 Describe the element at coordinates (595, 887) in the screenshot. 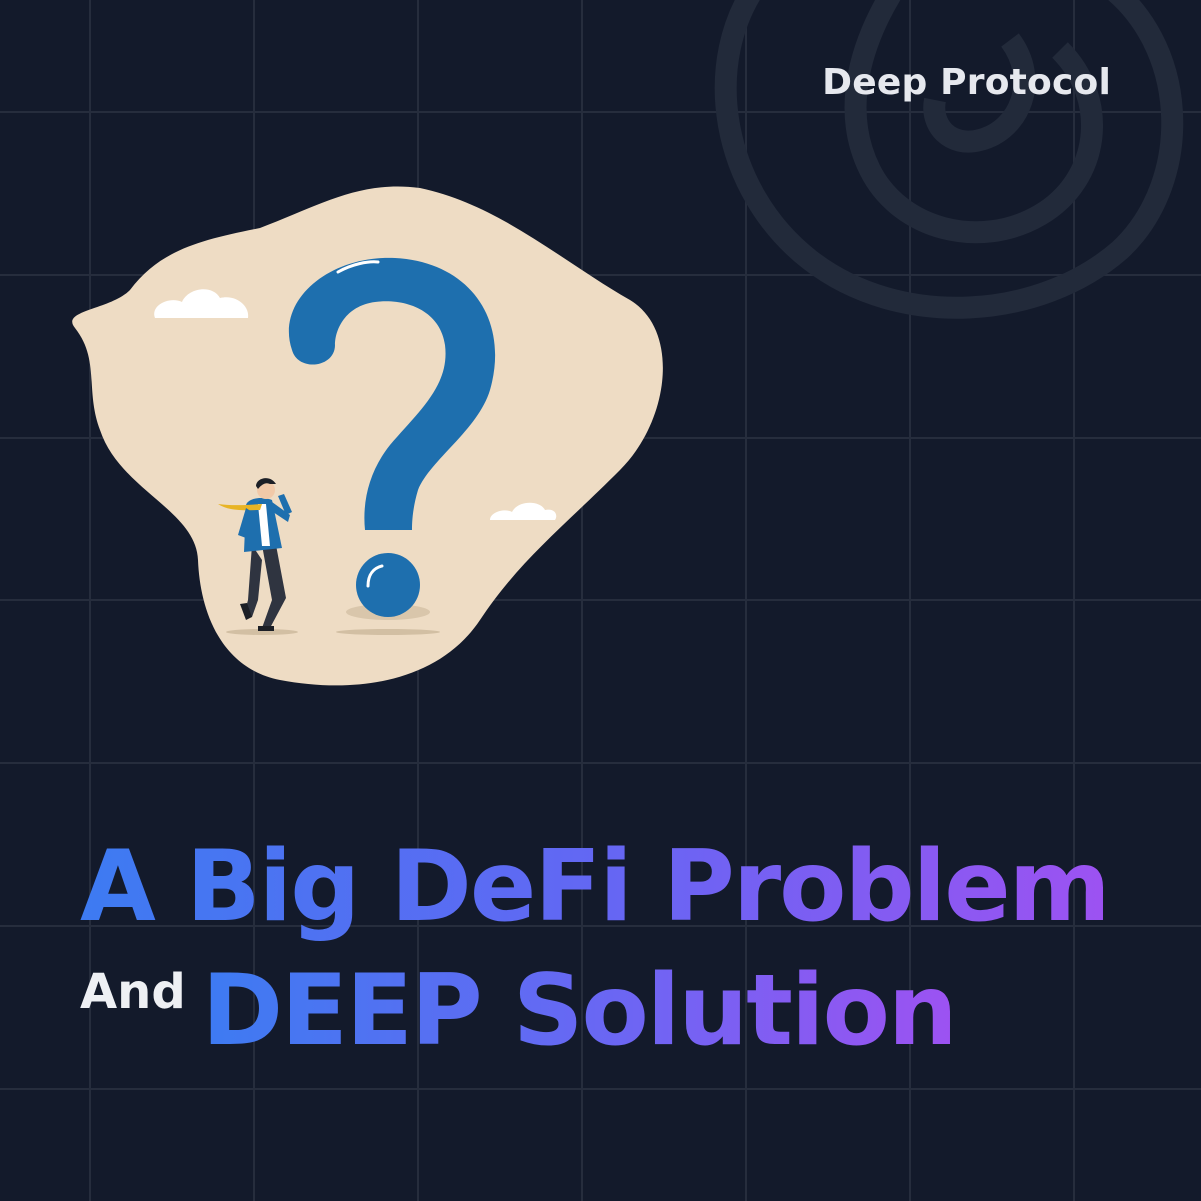

I see `headline-line1: A Big DeFi Problem` at that location.